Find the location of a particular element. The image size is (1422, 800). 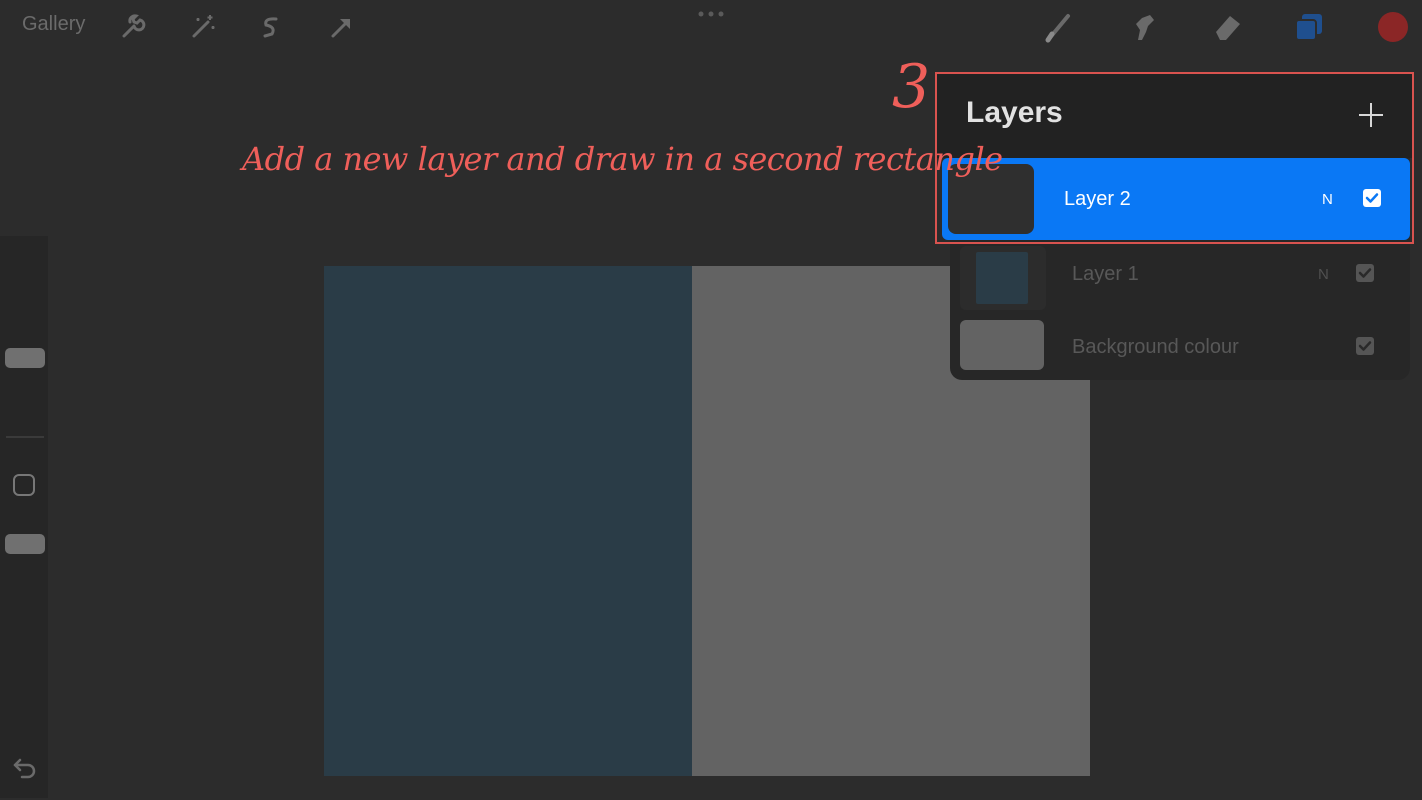

layer-thumbnail-content is located at coordinates (1002, 278).